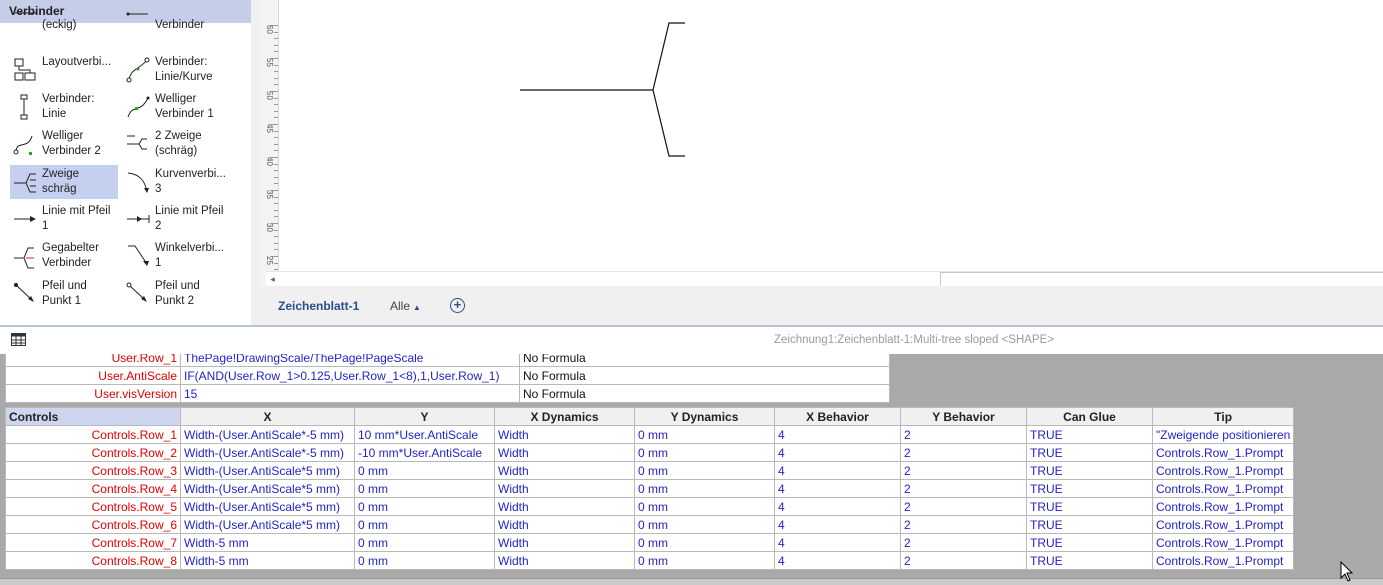 The width and height of the screenshot is (1383, 585). I want to click on stencil-shape-item: Welliger Verbinder 2, so click(64, 144).